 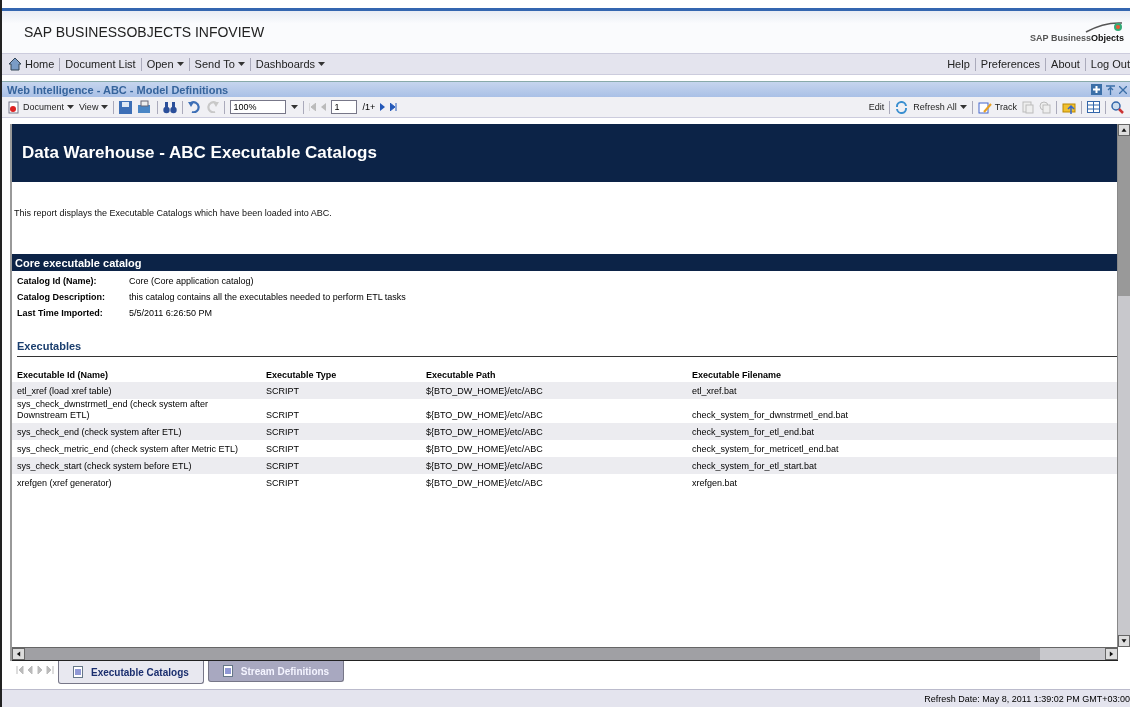 I want to click on column-header: Executable Path, so click(x=461, y=375).